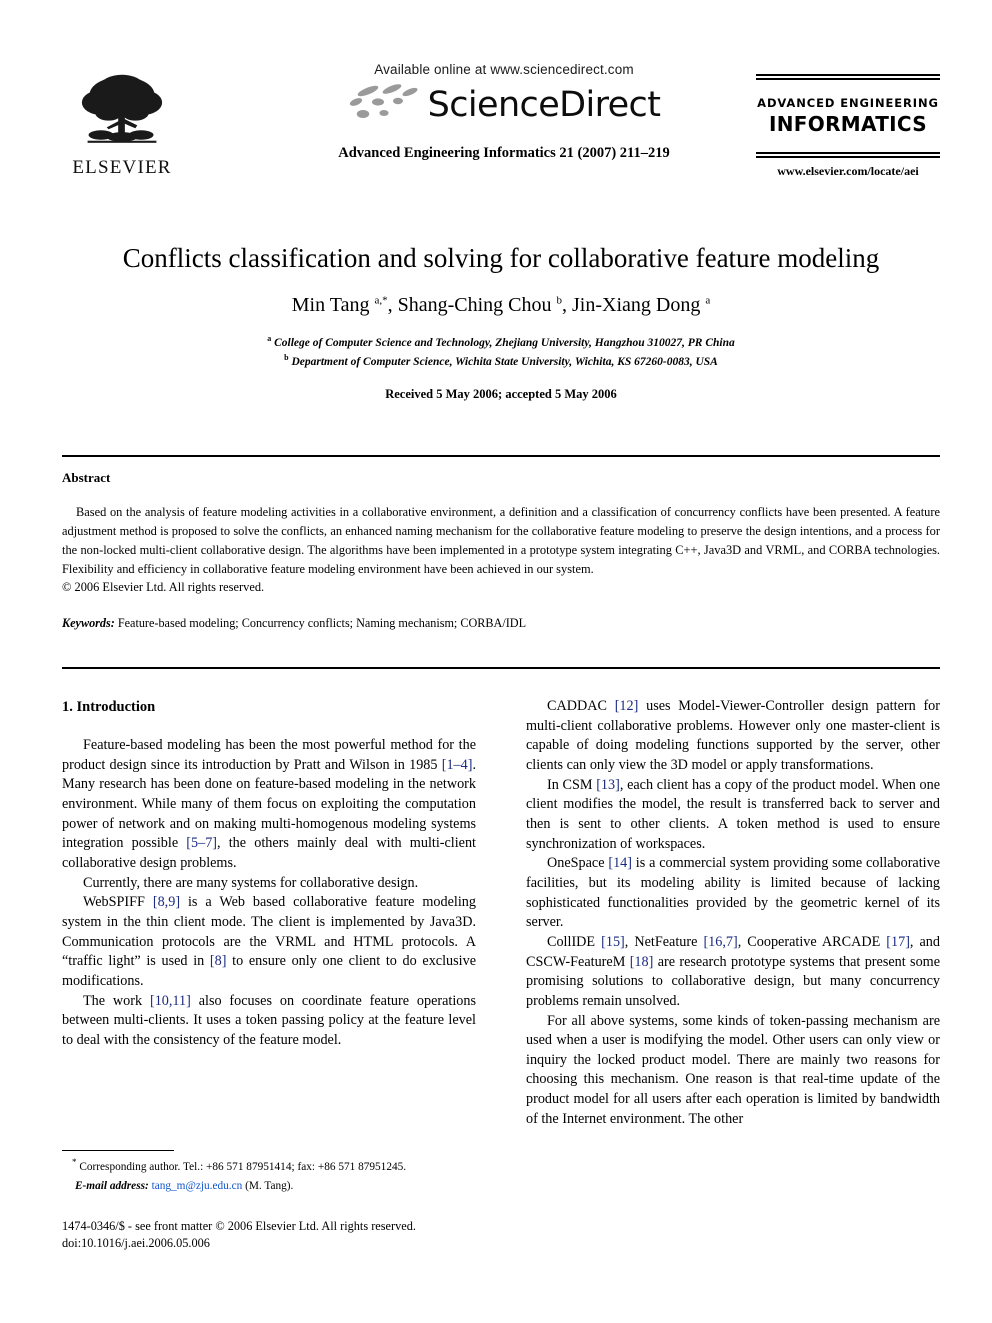 Image resolution: width=992 pixels, height=1323 pixels. I want to click on elsevier-tree-icon, so click(122, 108).